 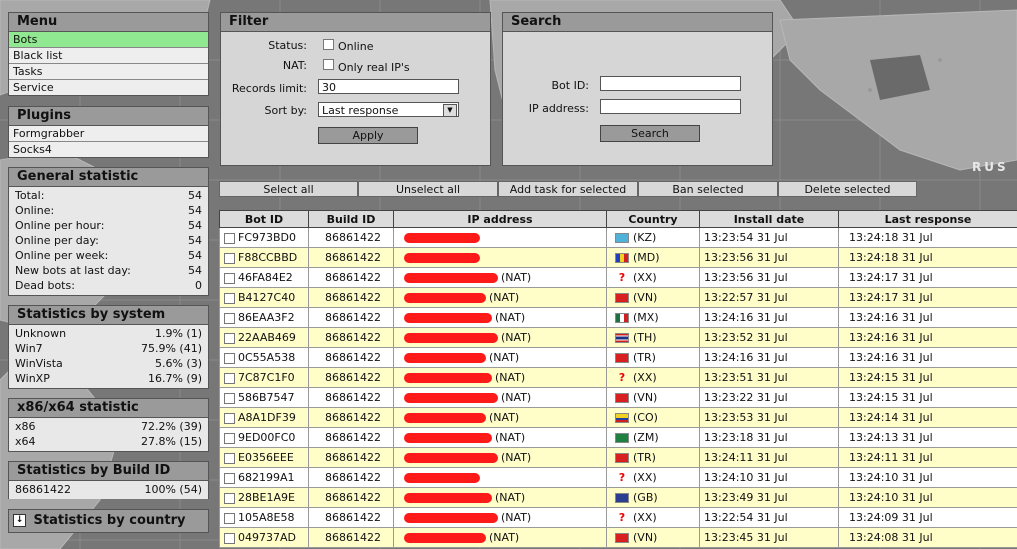 What do you see at coordinates (266, 517) in the screenshot?
I see `bot-id-text: 105A8E58` at bounding box center [266, 517].